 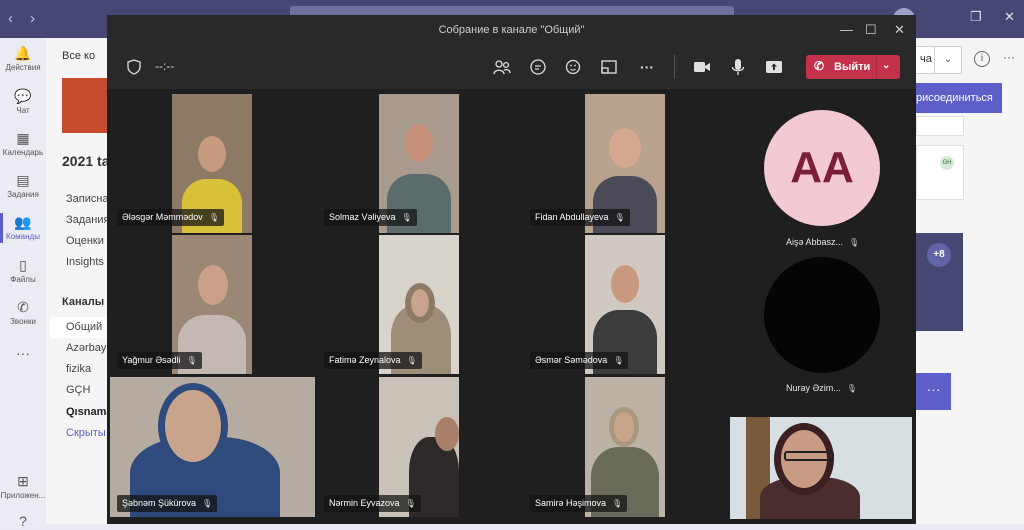 I want to click on more-actions-icon: ···, so click(x=647, y=67).